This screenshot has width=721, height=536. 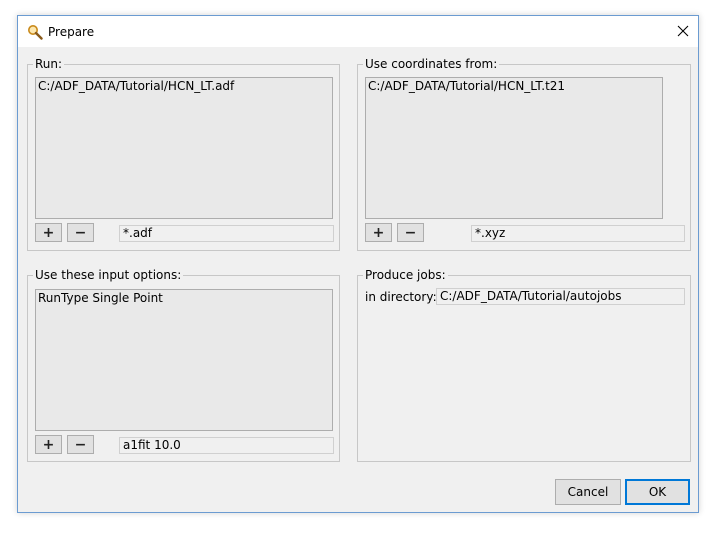 What do you see at coordinates (431, 64) in the screenshot?
I see `coords-label: Use coordinates from:` at bounding box center [431, 64].